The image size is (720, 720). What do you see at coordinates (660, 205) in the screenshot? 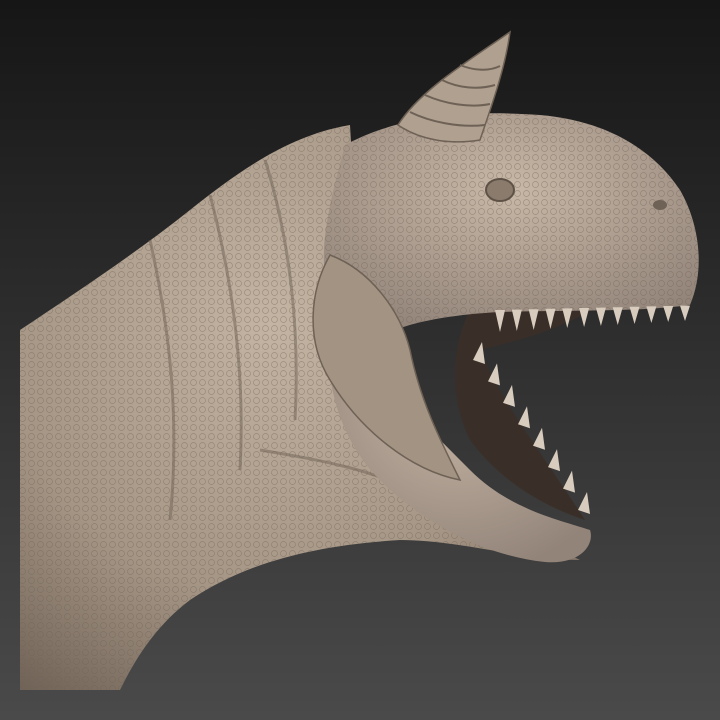
I see `nostril` at bounding box center [660, 205].